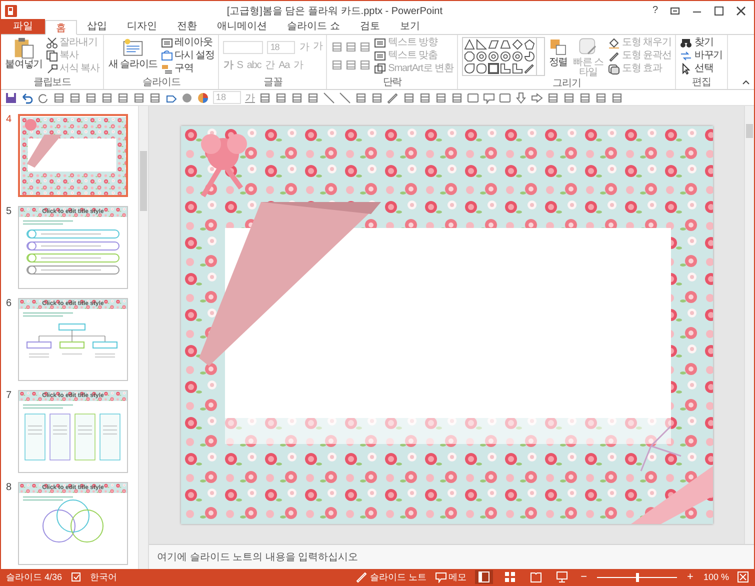  I want to click on window-title: [고급형]봄을 담은 플라워 카드.pptx - PowerPoint, so click(335, 11).